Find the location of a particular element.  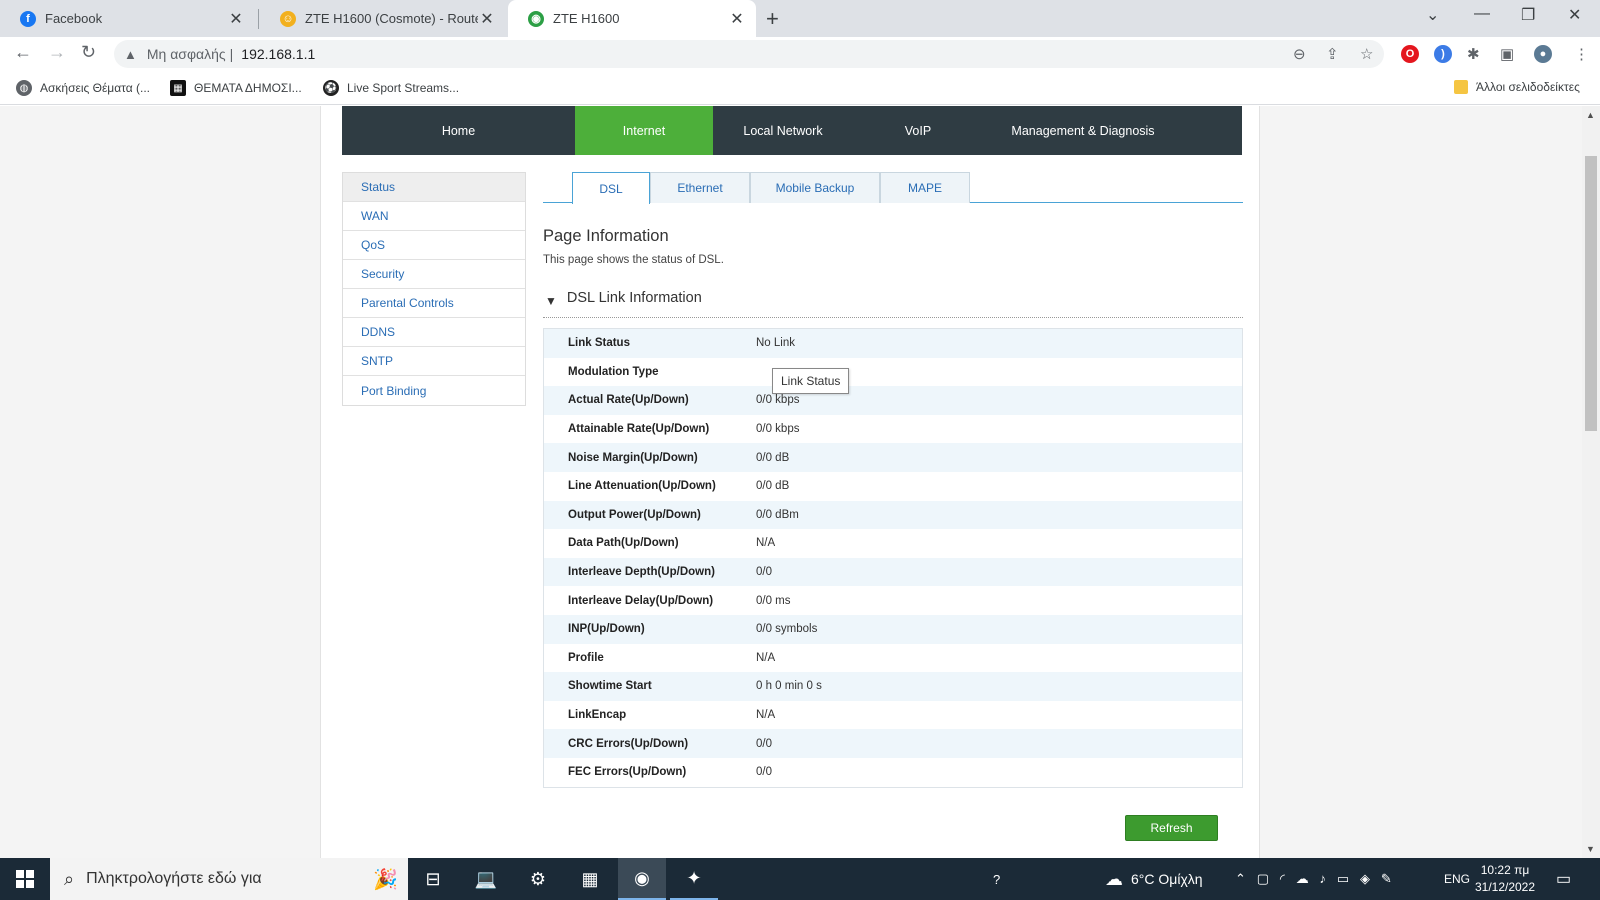

forward-icon: → is located at coordinates (57, 52).